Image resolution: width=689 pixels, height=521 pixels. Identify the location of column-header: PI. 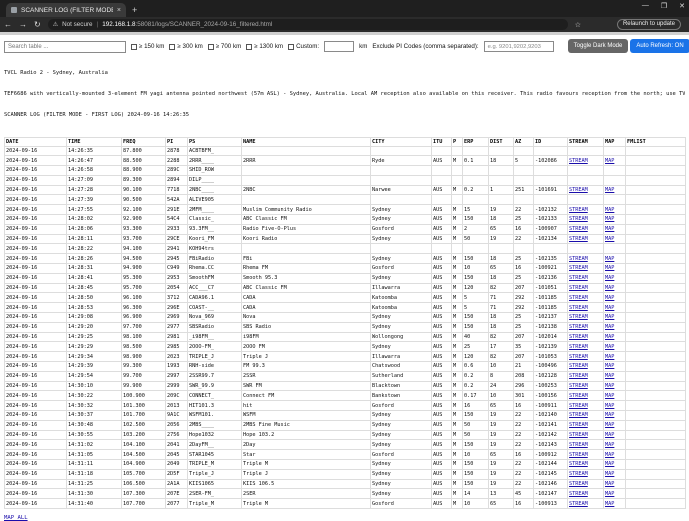
(176, 142).